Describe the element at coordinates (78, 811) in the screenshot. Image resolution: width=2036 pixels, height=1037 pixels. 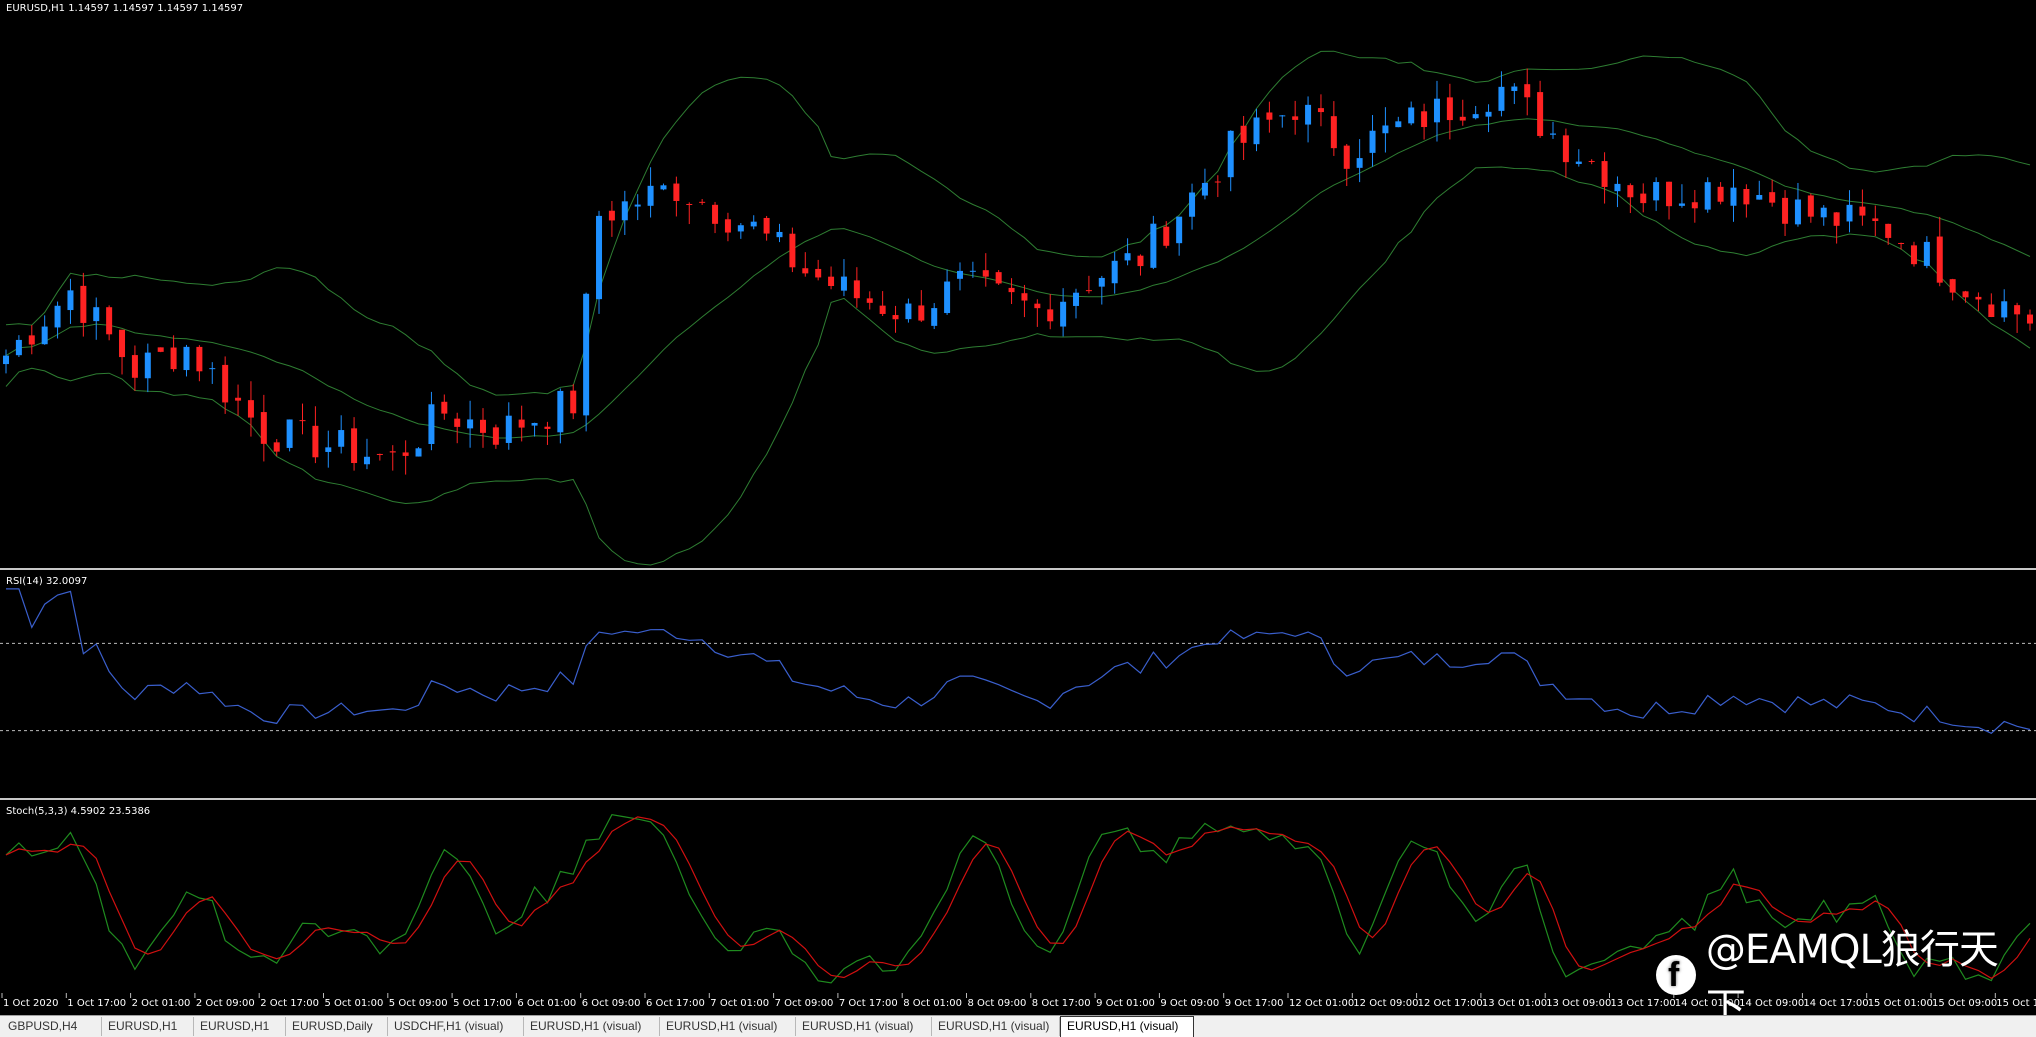
I see `stoch-panel-label: Stoch(5,3,3) 4.5902 23.5386` at that location.